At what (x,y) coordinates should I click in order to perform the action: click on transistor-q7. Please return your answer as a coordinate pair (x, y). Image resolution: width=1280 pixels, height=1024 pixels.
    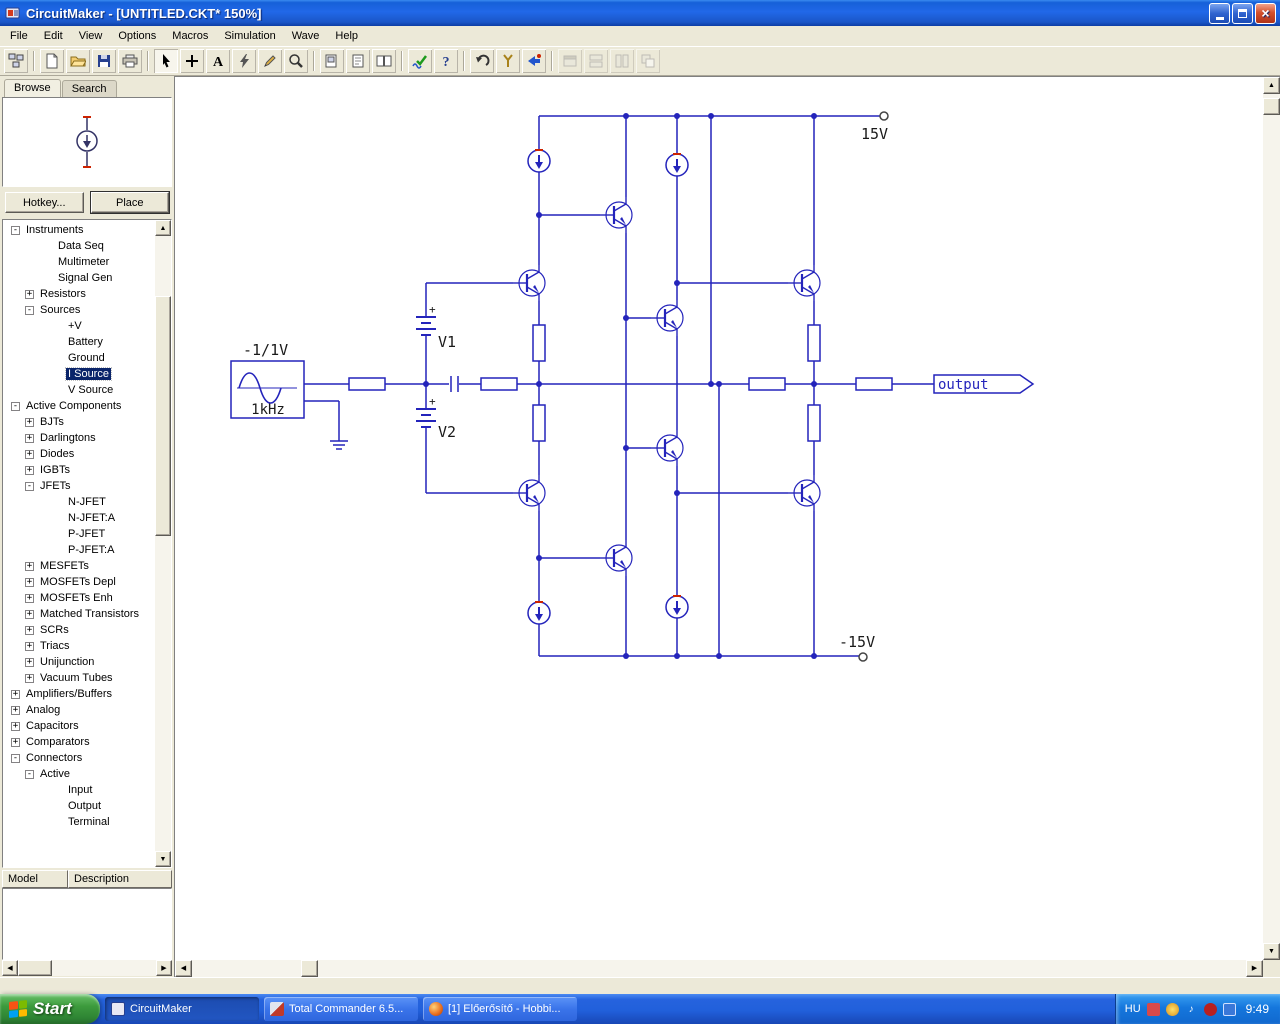
    Looking at the image, I should click on (804, 493).